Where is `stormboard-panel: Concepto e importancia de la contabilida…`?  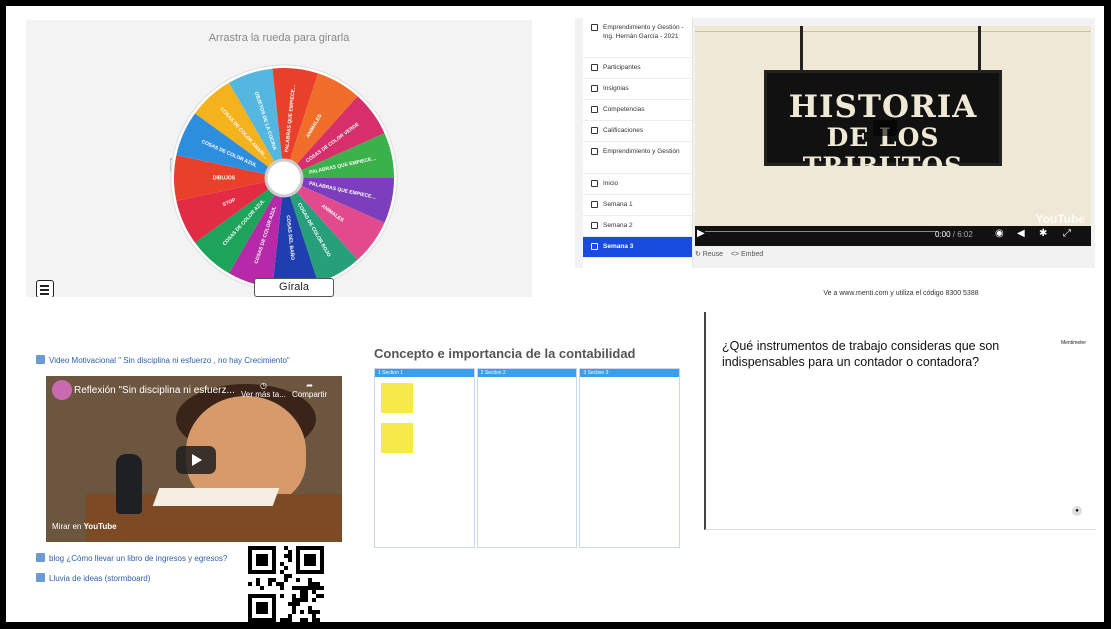
stormboard-panel: Concepto e importancia de la contabilida… is located at coordinates (527, 449).